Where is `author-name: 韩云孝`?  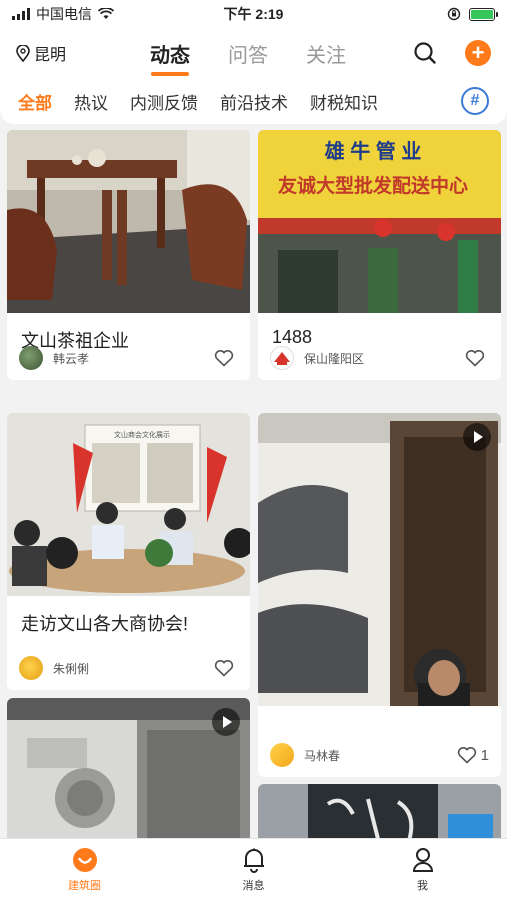 author-name: 韩云孝 is located at coordinates (71, 358).